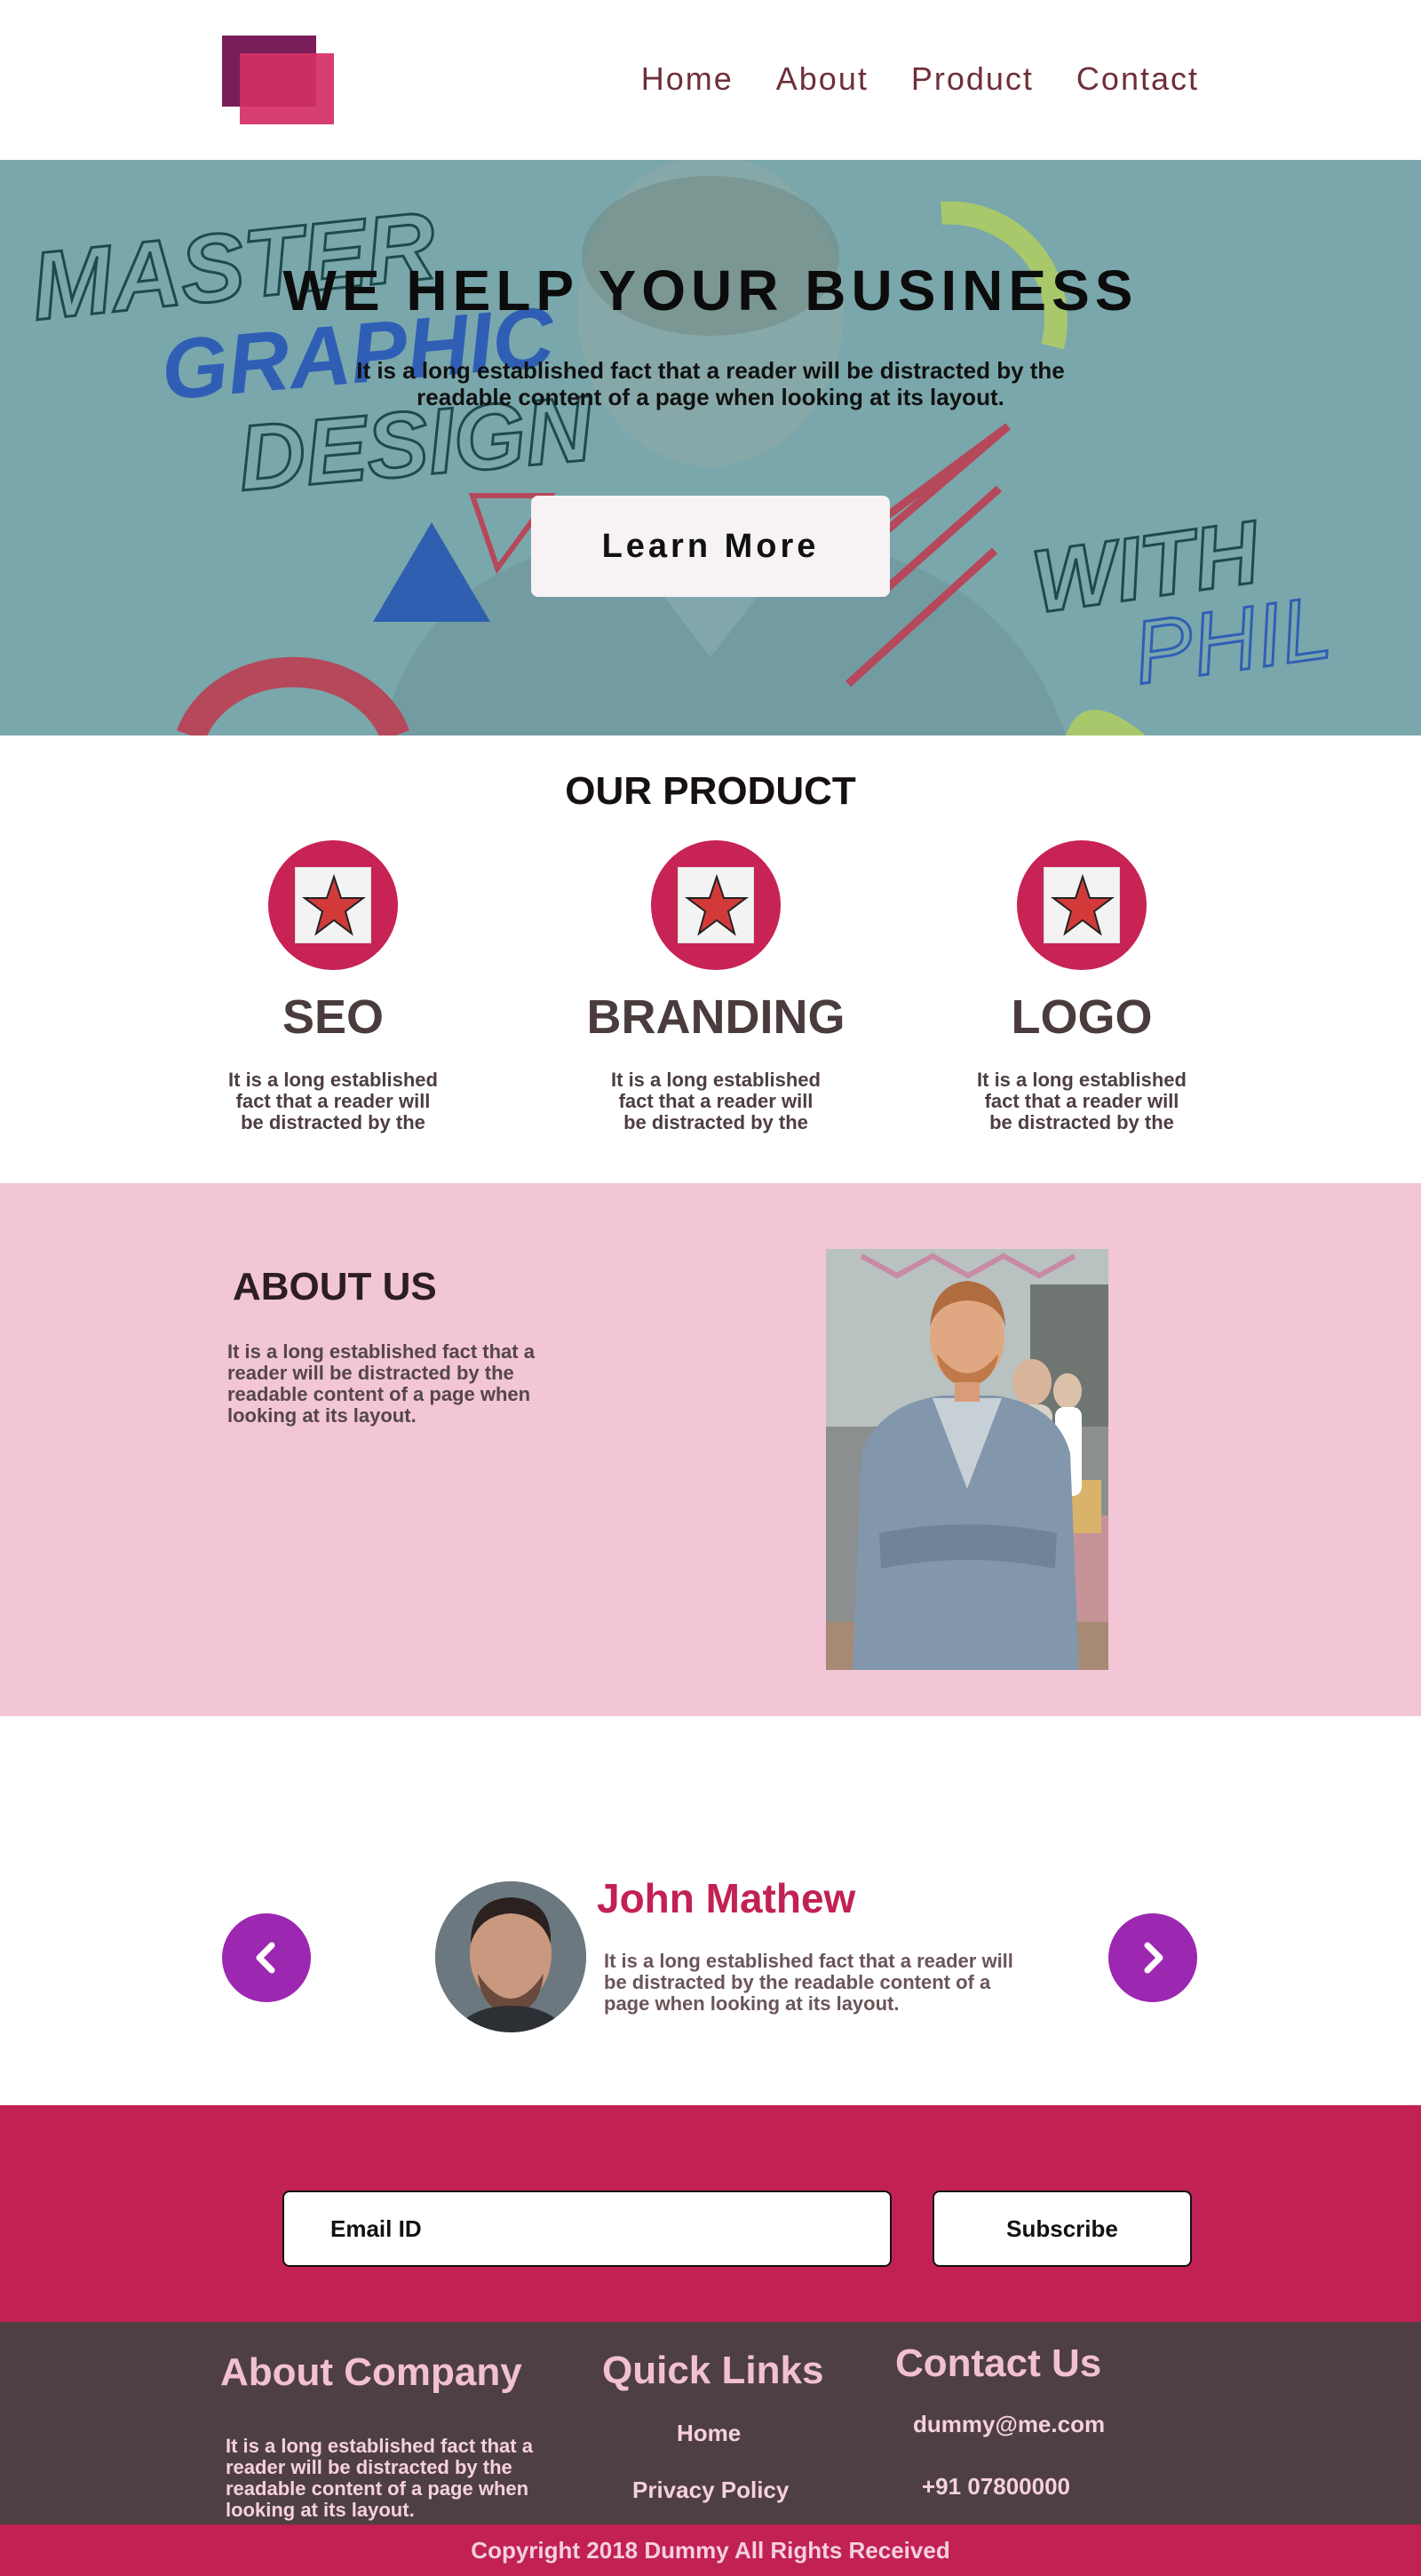  I want to click on subscribe-section: Subscribe, so click(710, 2213).